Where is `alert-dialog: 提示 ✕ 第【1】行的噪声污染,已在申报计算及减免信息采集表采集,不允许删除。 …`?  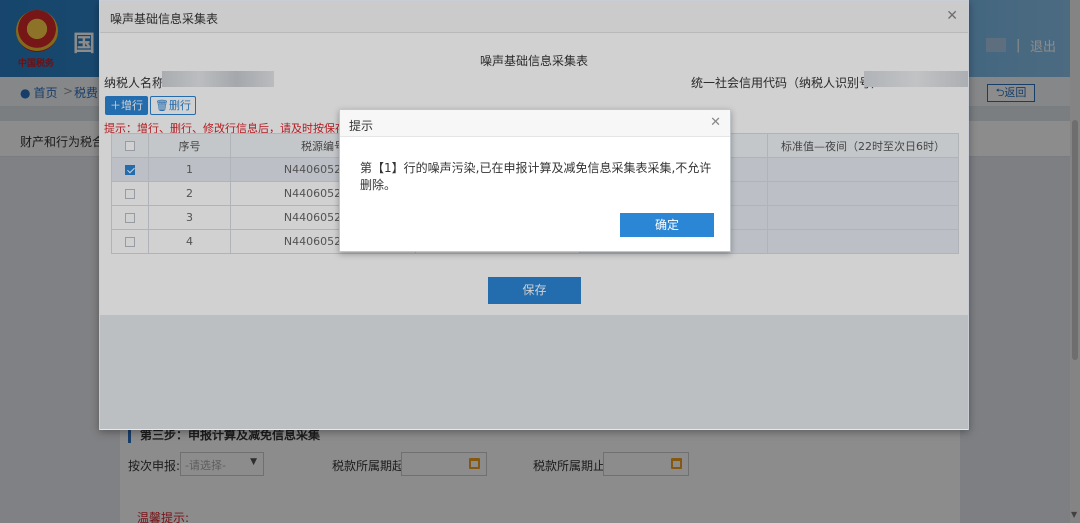 alert-dialog: 提示 ✕ 第【1】行的噪声污染,已在申报计算及减免信息采集表采集,不允许删除。 … is located at coordinates (535, 180).